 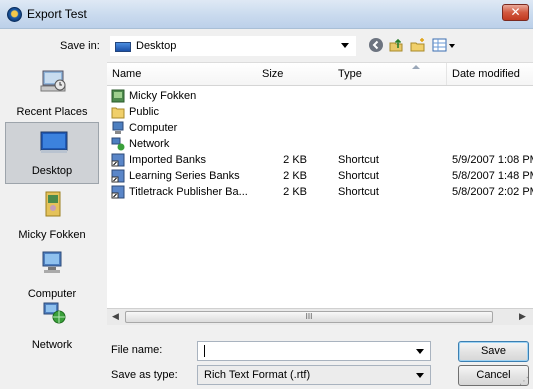 What do you see at coordinates (320, 128) in the screenshot?
I see `file-row: Computer` at bounding box center [320, 128].